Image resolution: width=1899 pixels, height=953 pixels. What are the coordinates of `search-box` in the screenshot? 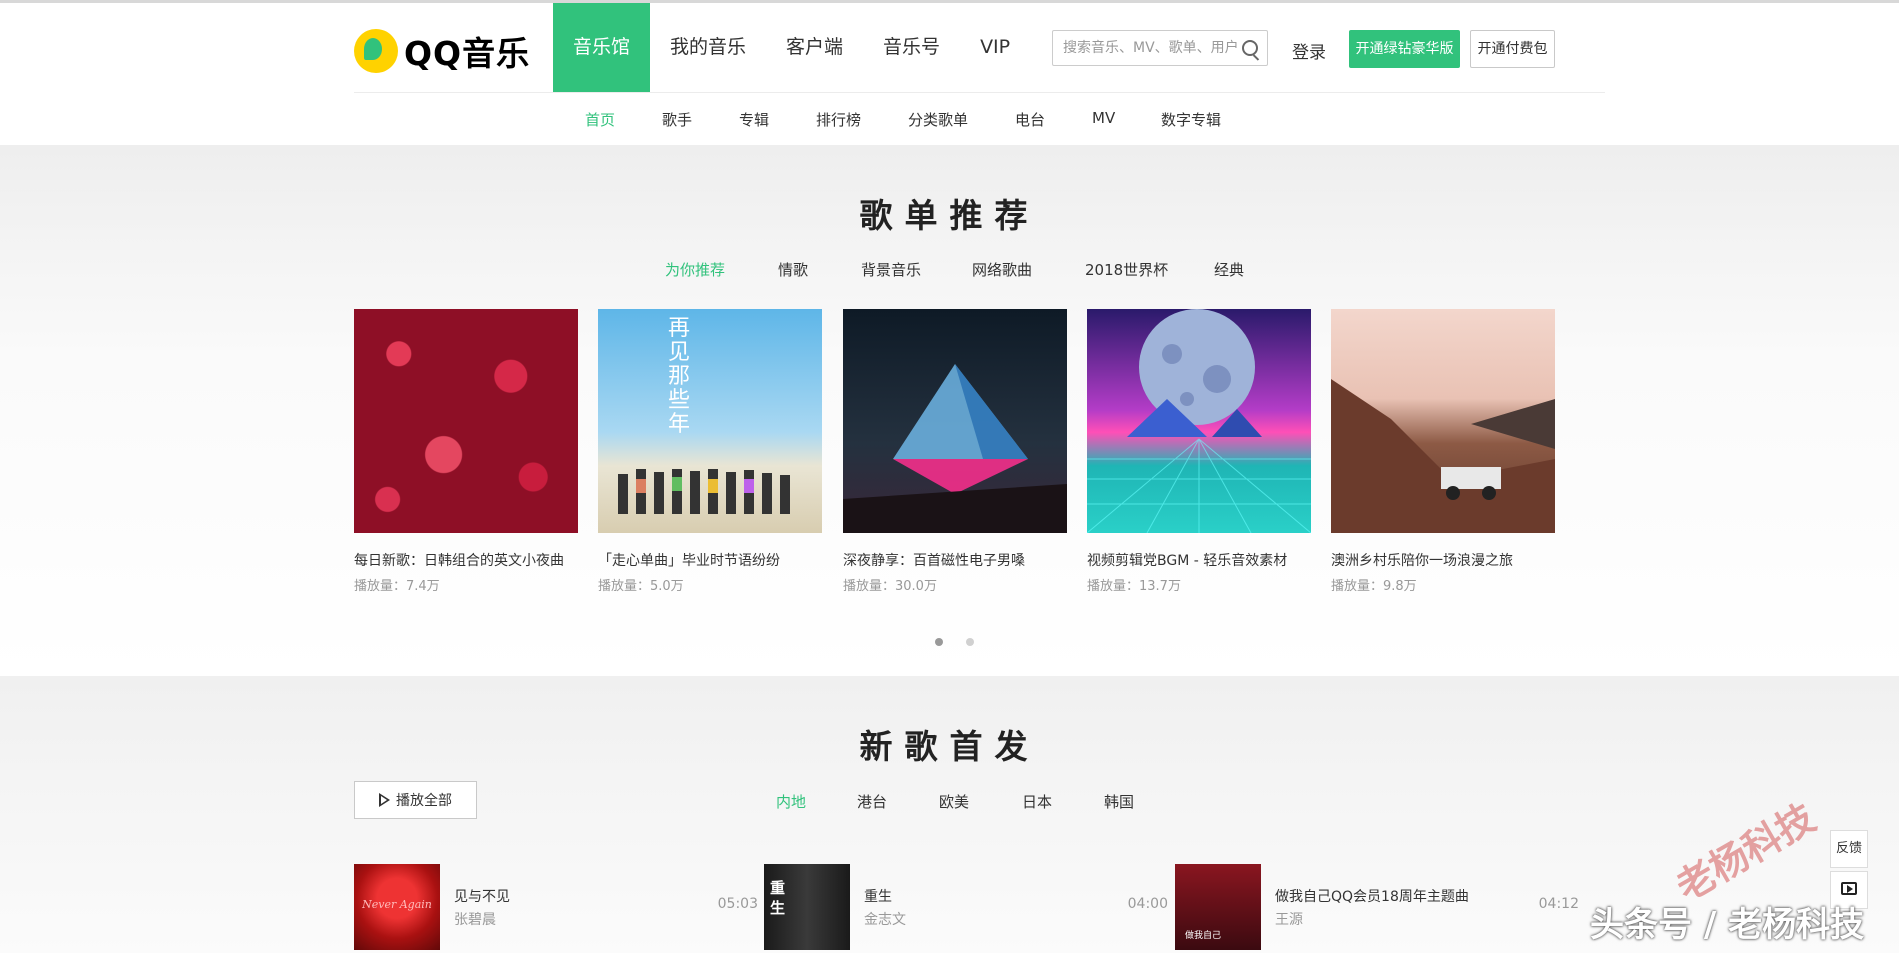 It's located at (1160, 48).